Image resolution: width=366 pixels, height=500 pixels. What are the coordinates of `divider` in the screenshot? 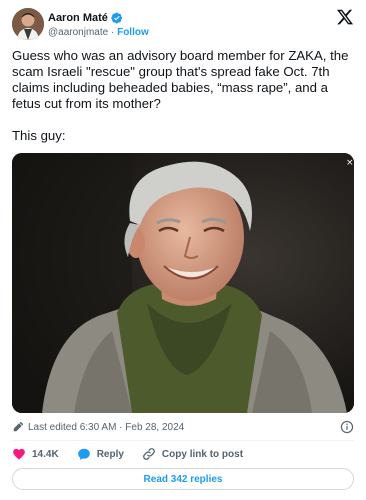 It's located at (183, 440).